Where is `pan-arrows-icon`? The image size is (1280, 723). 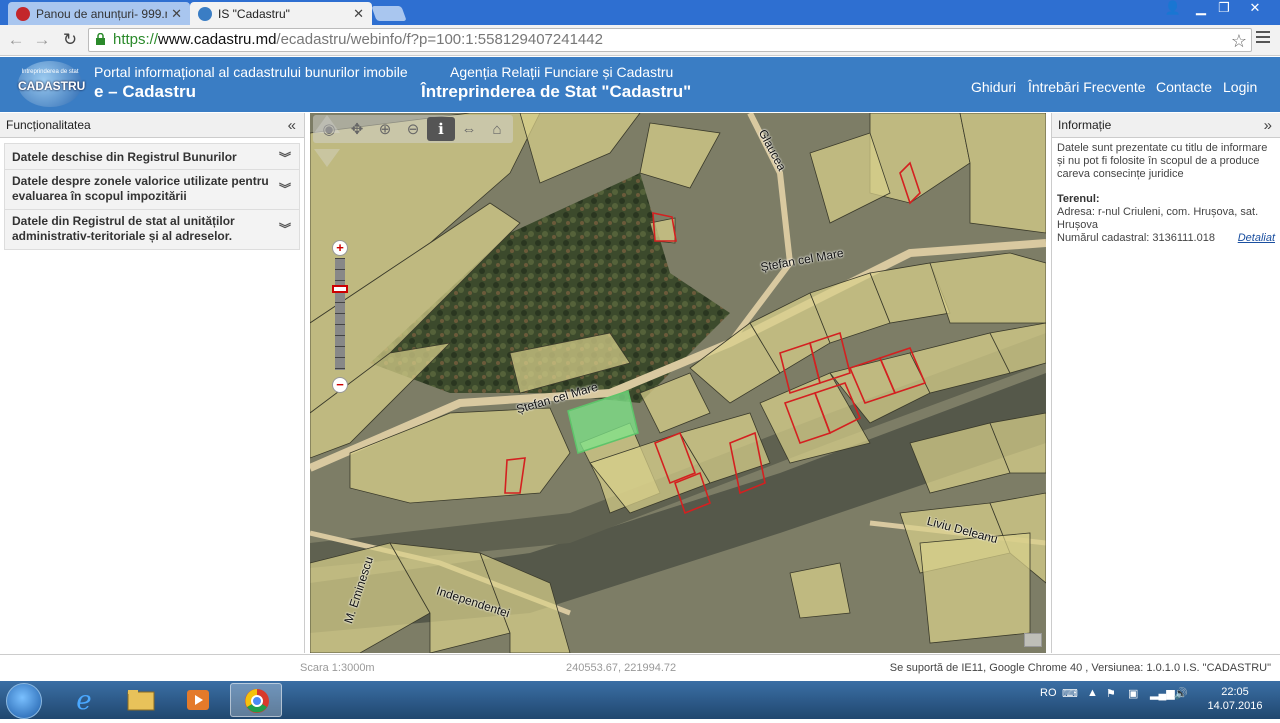 pan-arrows-icon is located at coordinates (327, 141).